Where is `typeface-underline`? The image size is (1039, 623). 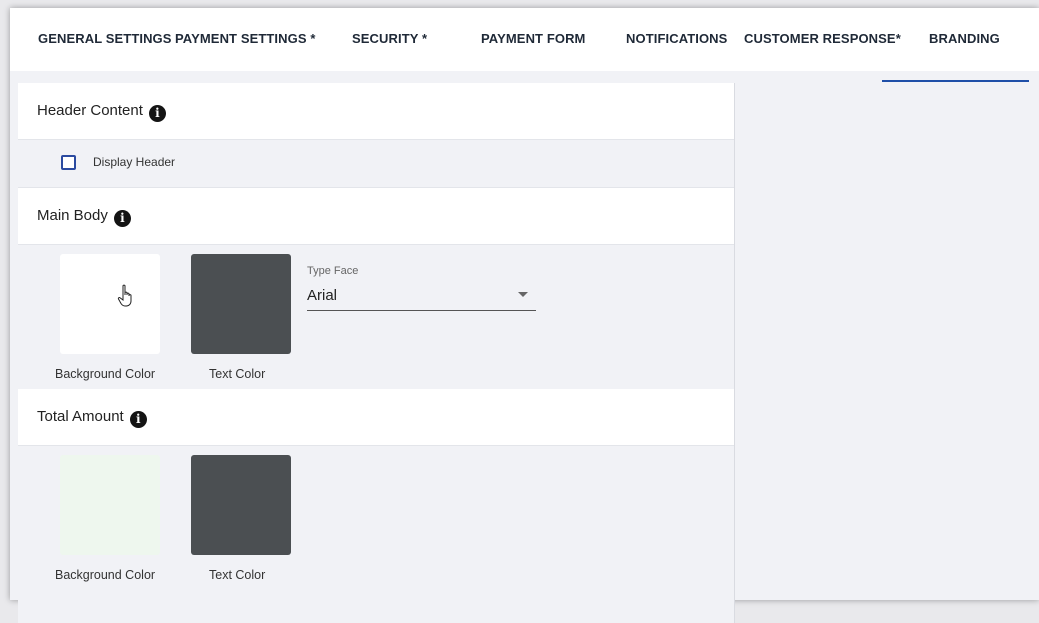 typeface-underline is located at coordinates (421, 310).